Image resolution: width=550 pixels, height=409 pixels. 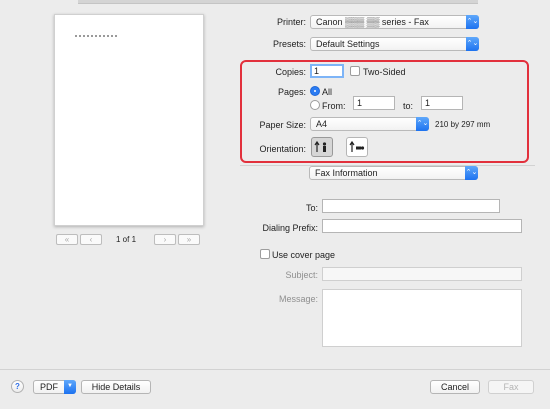 What do you see at coordinates (275, 369) in the screenshot?
I see `footer-separator` at bounding box center [275, 369].